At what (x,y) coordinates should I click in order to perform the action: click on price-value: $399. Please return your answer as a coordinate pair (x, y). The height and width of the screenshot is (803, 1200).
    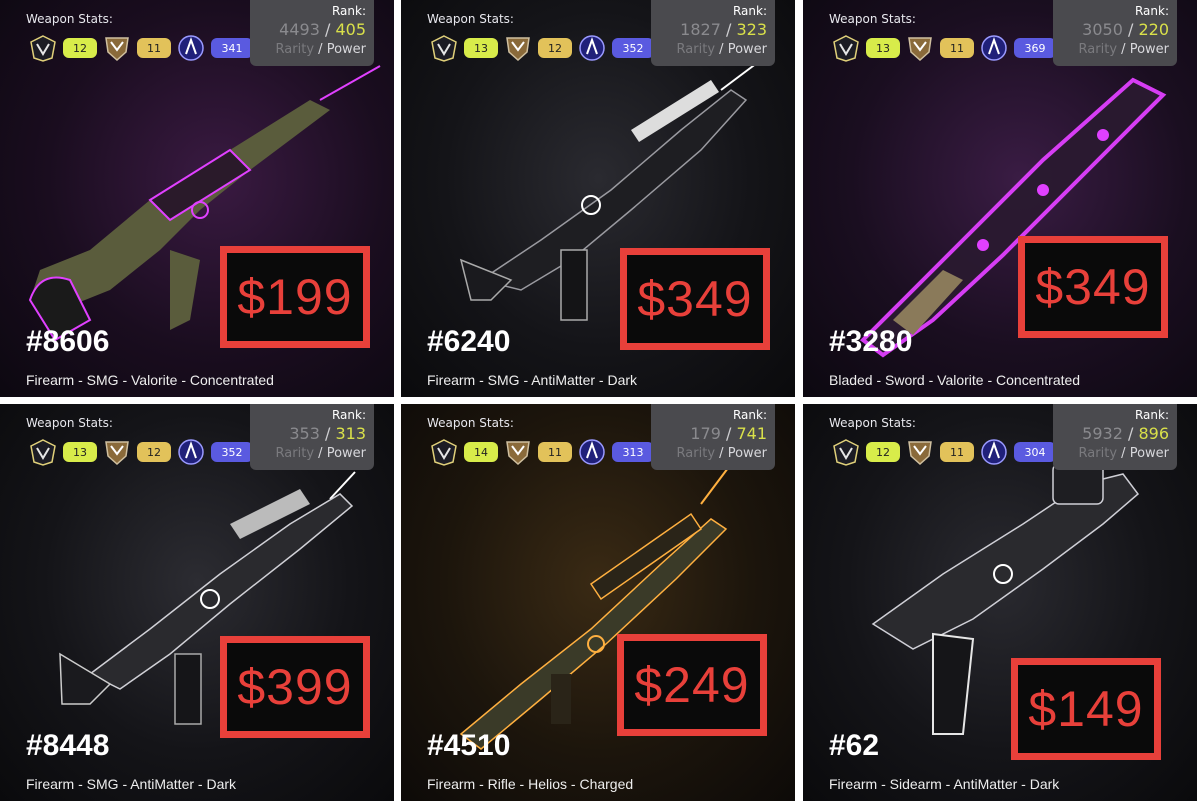
    Looking at the image, I should click on (295, 687).